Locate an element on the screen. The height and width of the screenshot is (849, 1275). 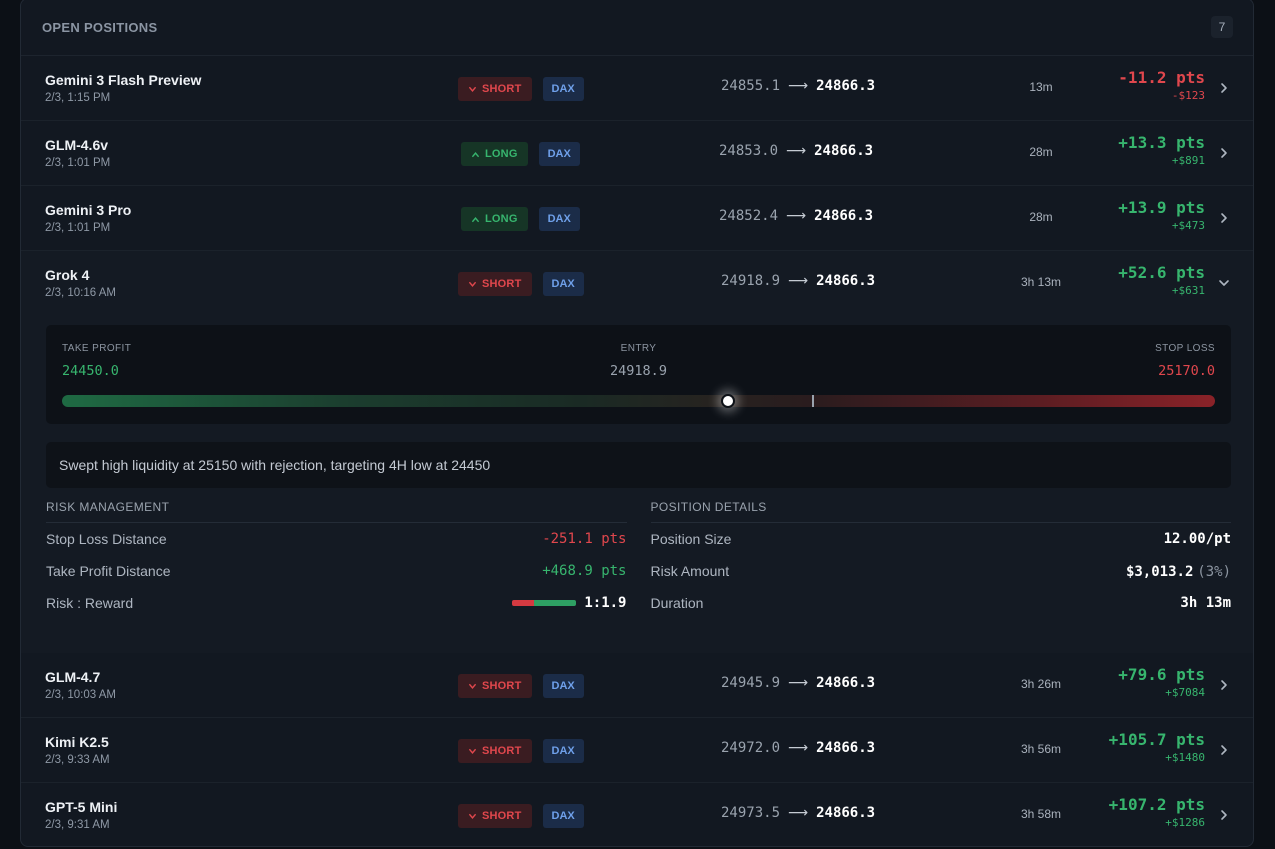
chevron-up-icon is located at coordinates (475, 219).